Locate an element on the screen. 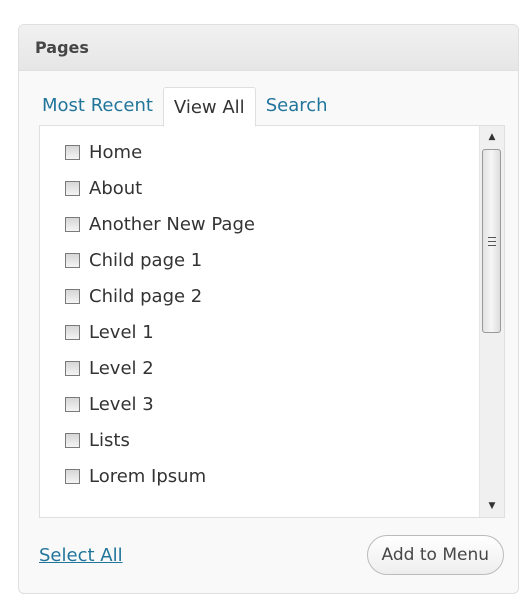 The height and width of the screenshot is (603, 525). list-item-another-new-page: Another New Page is located at coordinates (160, 224).